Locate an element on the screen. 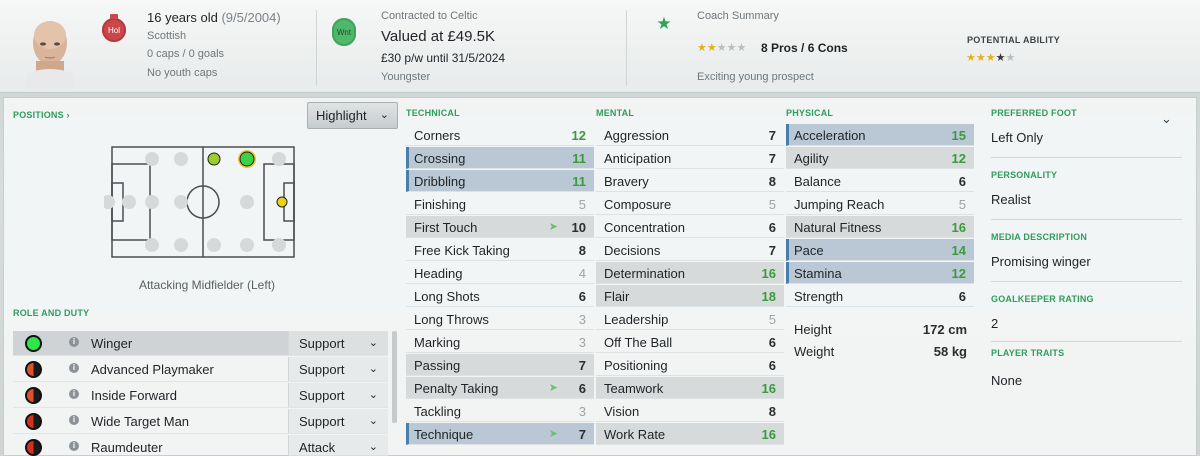  potential-ability-stars: ★★★★★ is located at coordinates (990, 57).